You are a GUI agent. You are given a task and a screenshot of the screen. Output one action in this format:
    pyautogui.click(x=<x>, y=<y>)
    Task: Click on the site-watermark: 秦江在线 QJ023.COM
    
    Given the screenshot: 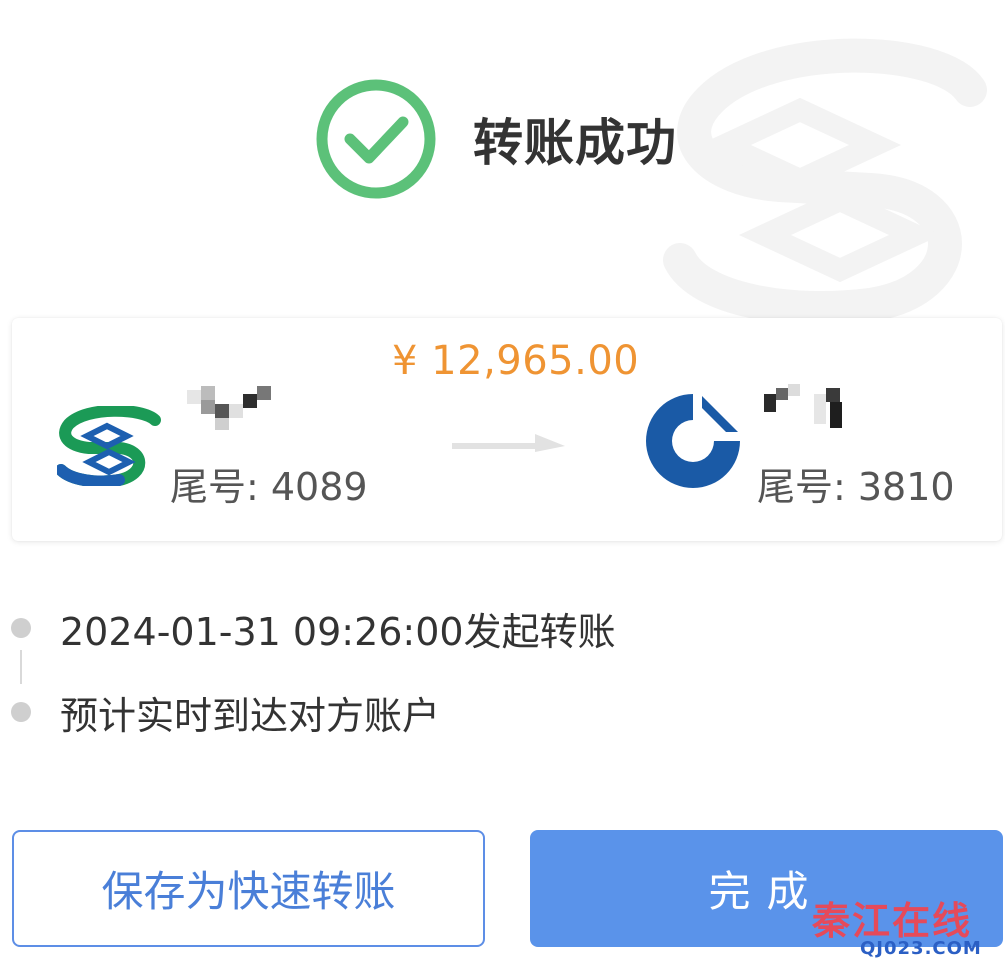 What is the action you would take?
    pyautogui.click(x=884, y=932)
    